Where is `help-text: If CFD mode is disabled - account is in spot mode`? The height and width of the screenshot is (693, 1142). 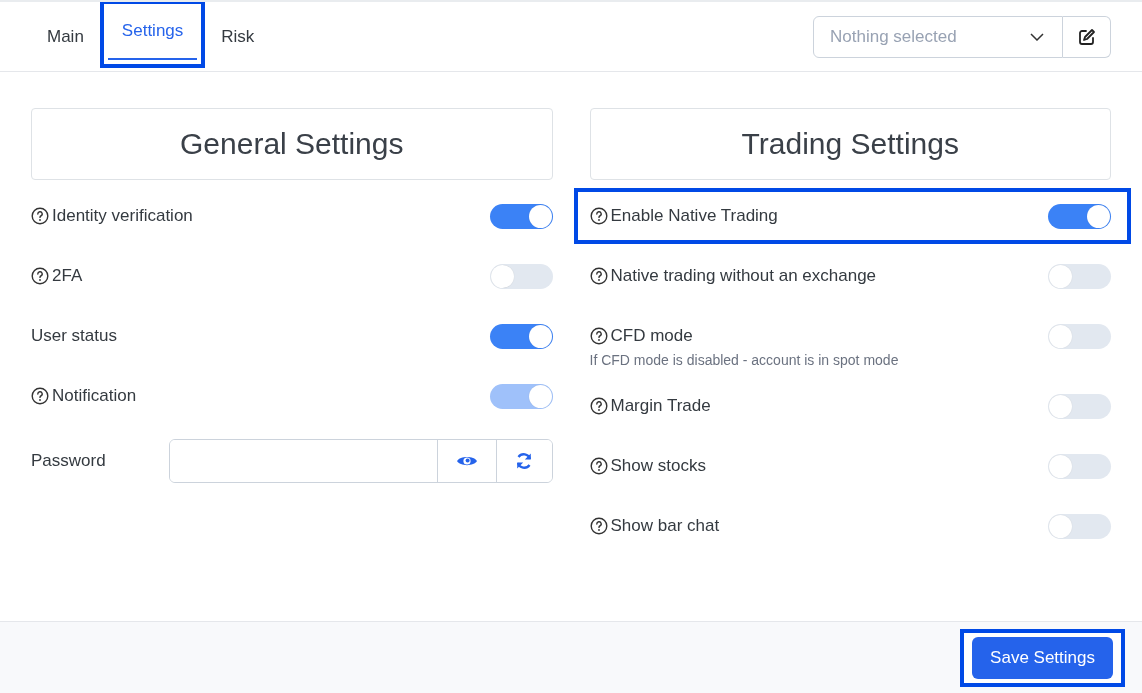 help-text: If CFD mode is disabled - account is in spot mode is located at coordinates (744, 361).